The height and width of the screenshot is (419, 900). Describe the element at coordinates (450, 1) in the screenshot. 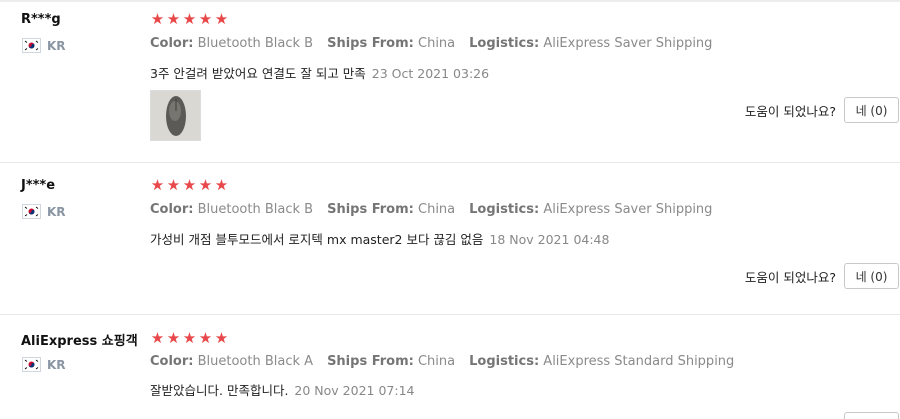

I see `top-border` at that location.